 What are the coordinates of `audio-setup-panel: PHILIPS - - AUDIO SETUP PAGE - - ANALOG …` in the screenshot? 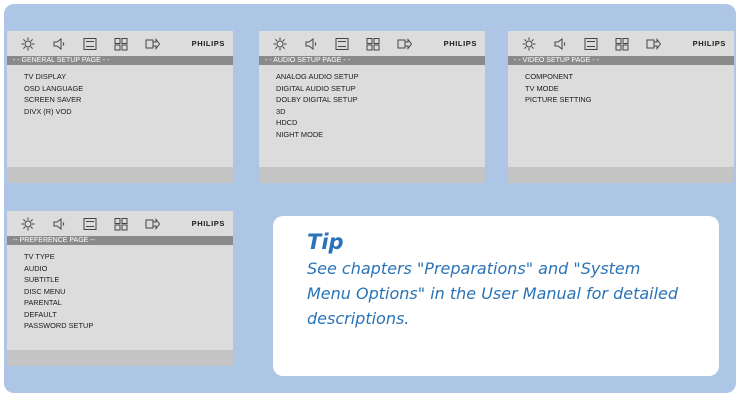 It's located at (372, 107).